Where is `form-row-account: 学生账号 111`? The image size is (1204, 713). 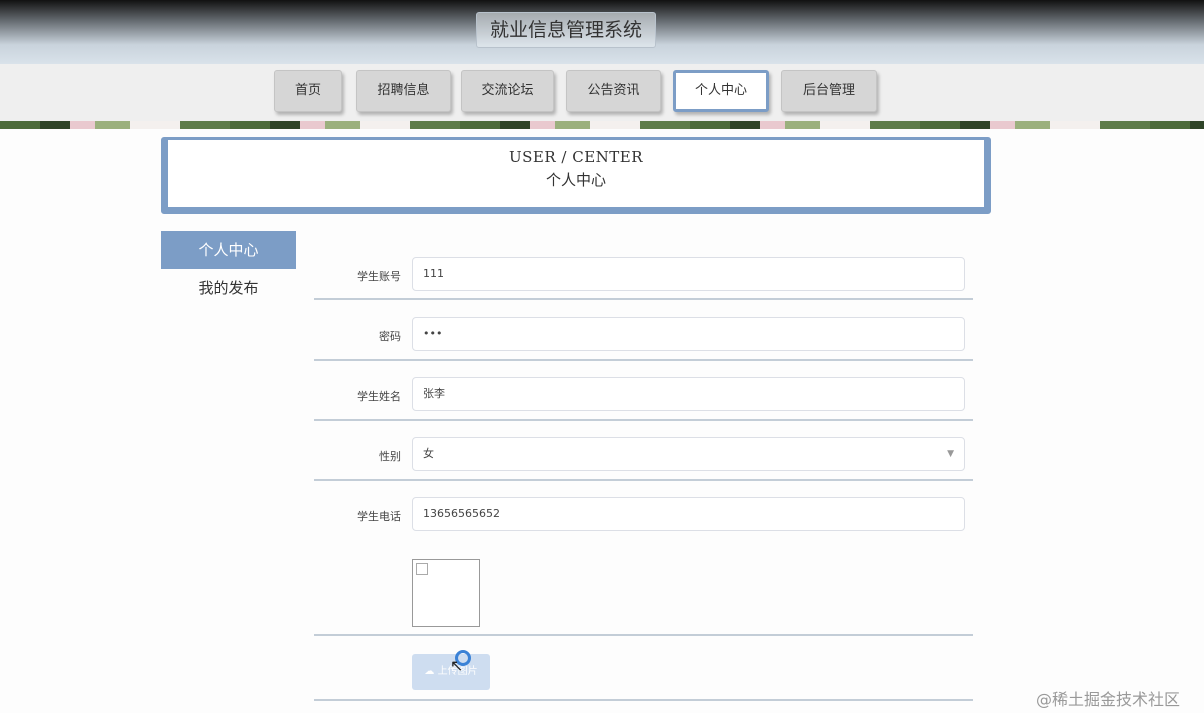
form-row-account: 学生账号 111 is located at coordinates (643, 274).